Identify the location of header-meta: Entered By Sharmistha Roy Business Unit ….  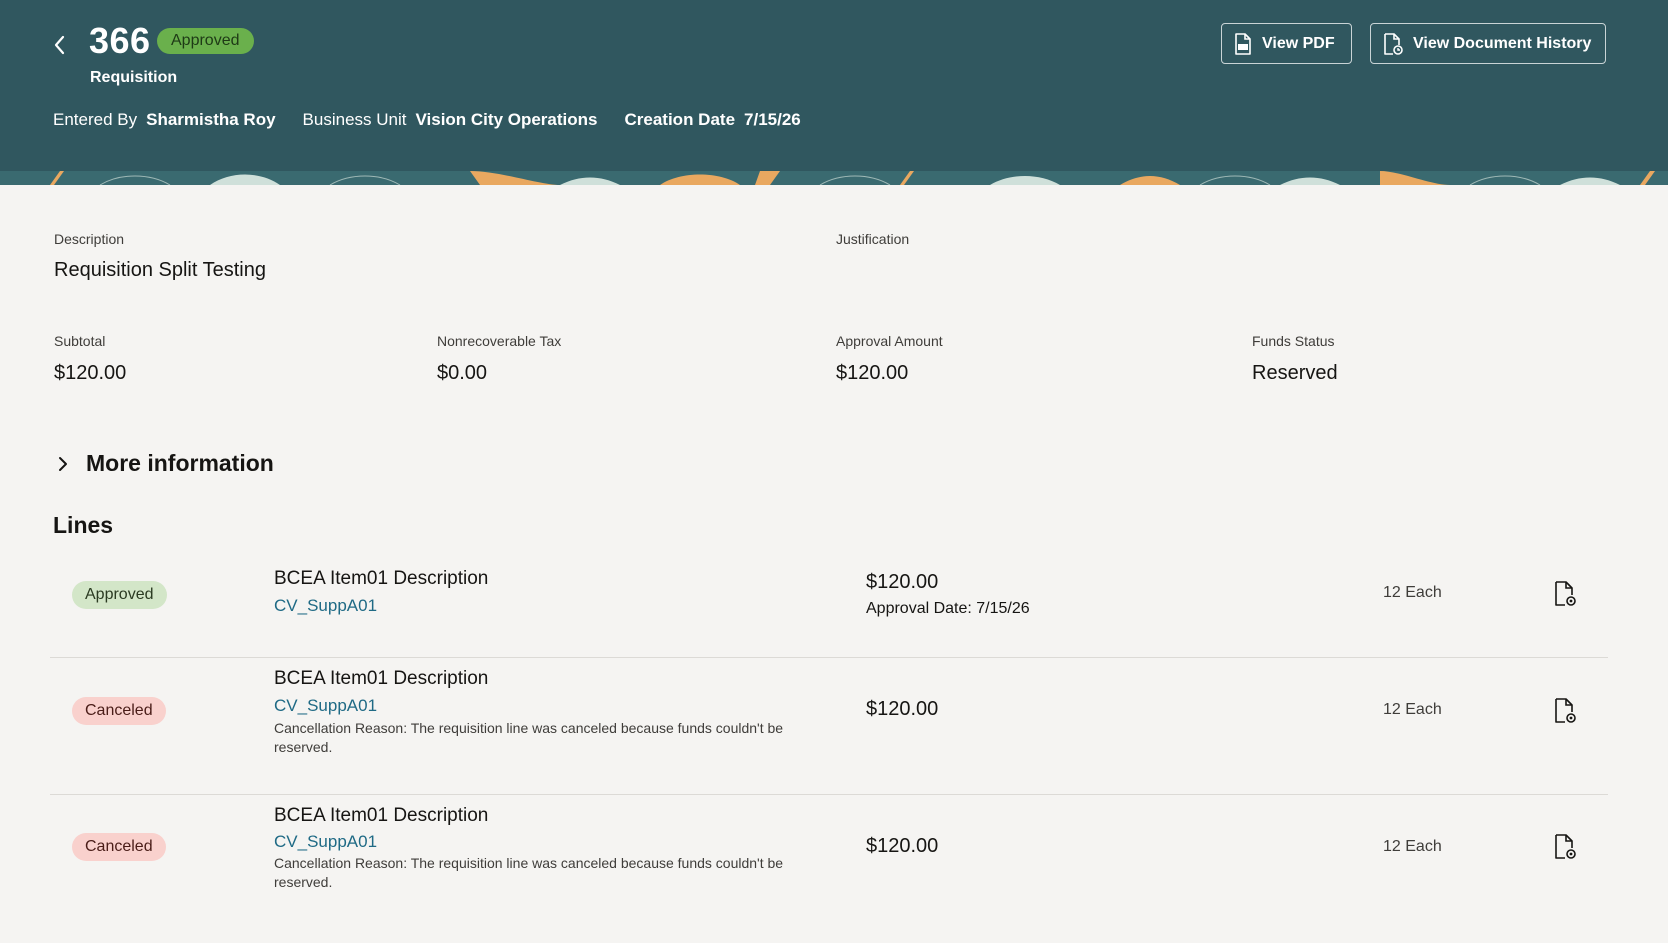
(440, 120).